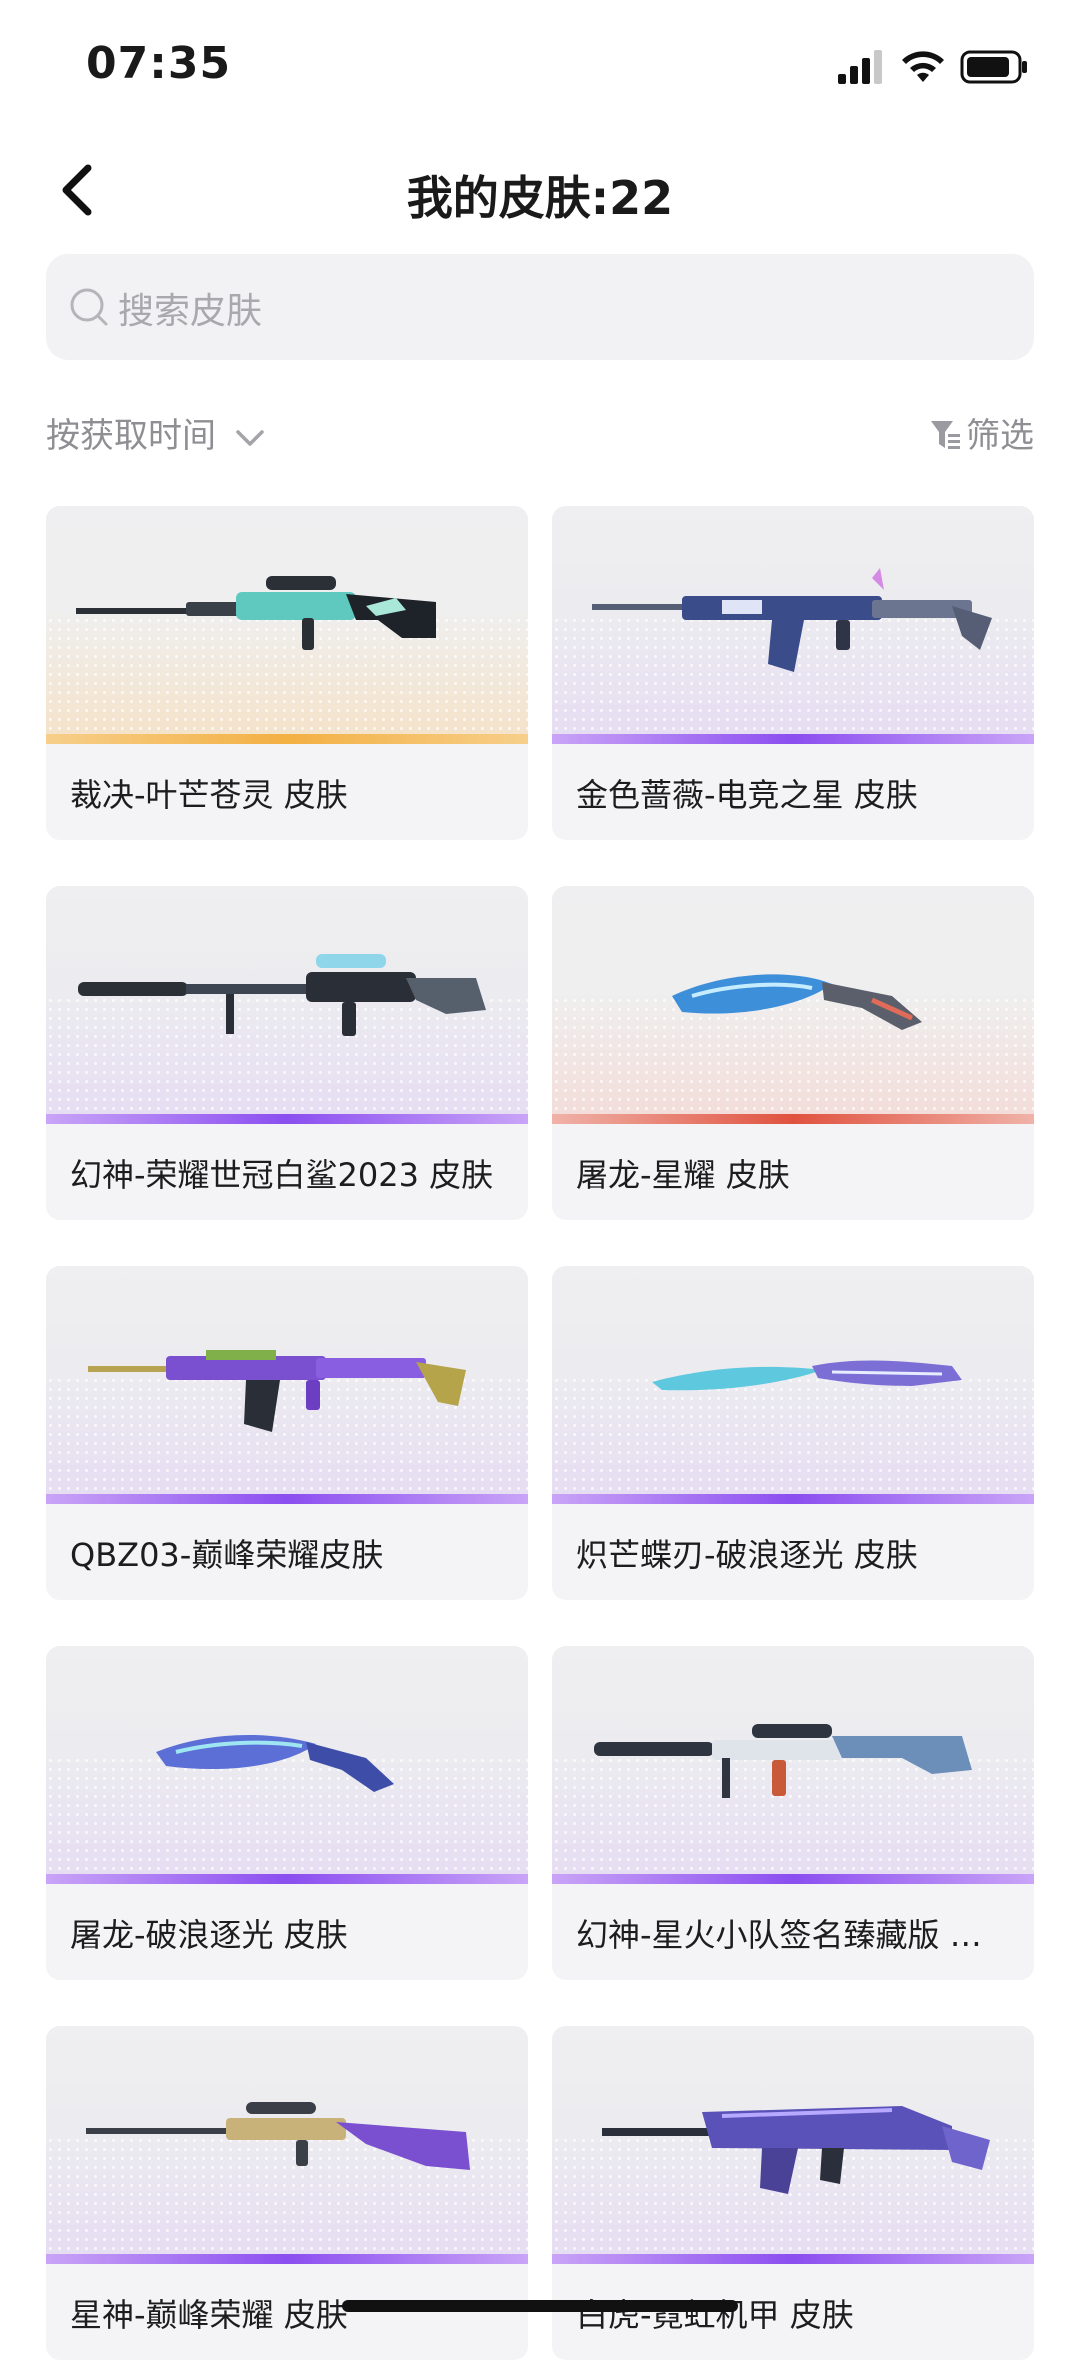  I want to click on skin-card: 幻神-荣耀世冠白鲨2023 皮肤, so click(287, 1053).